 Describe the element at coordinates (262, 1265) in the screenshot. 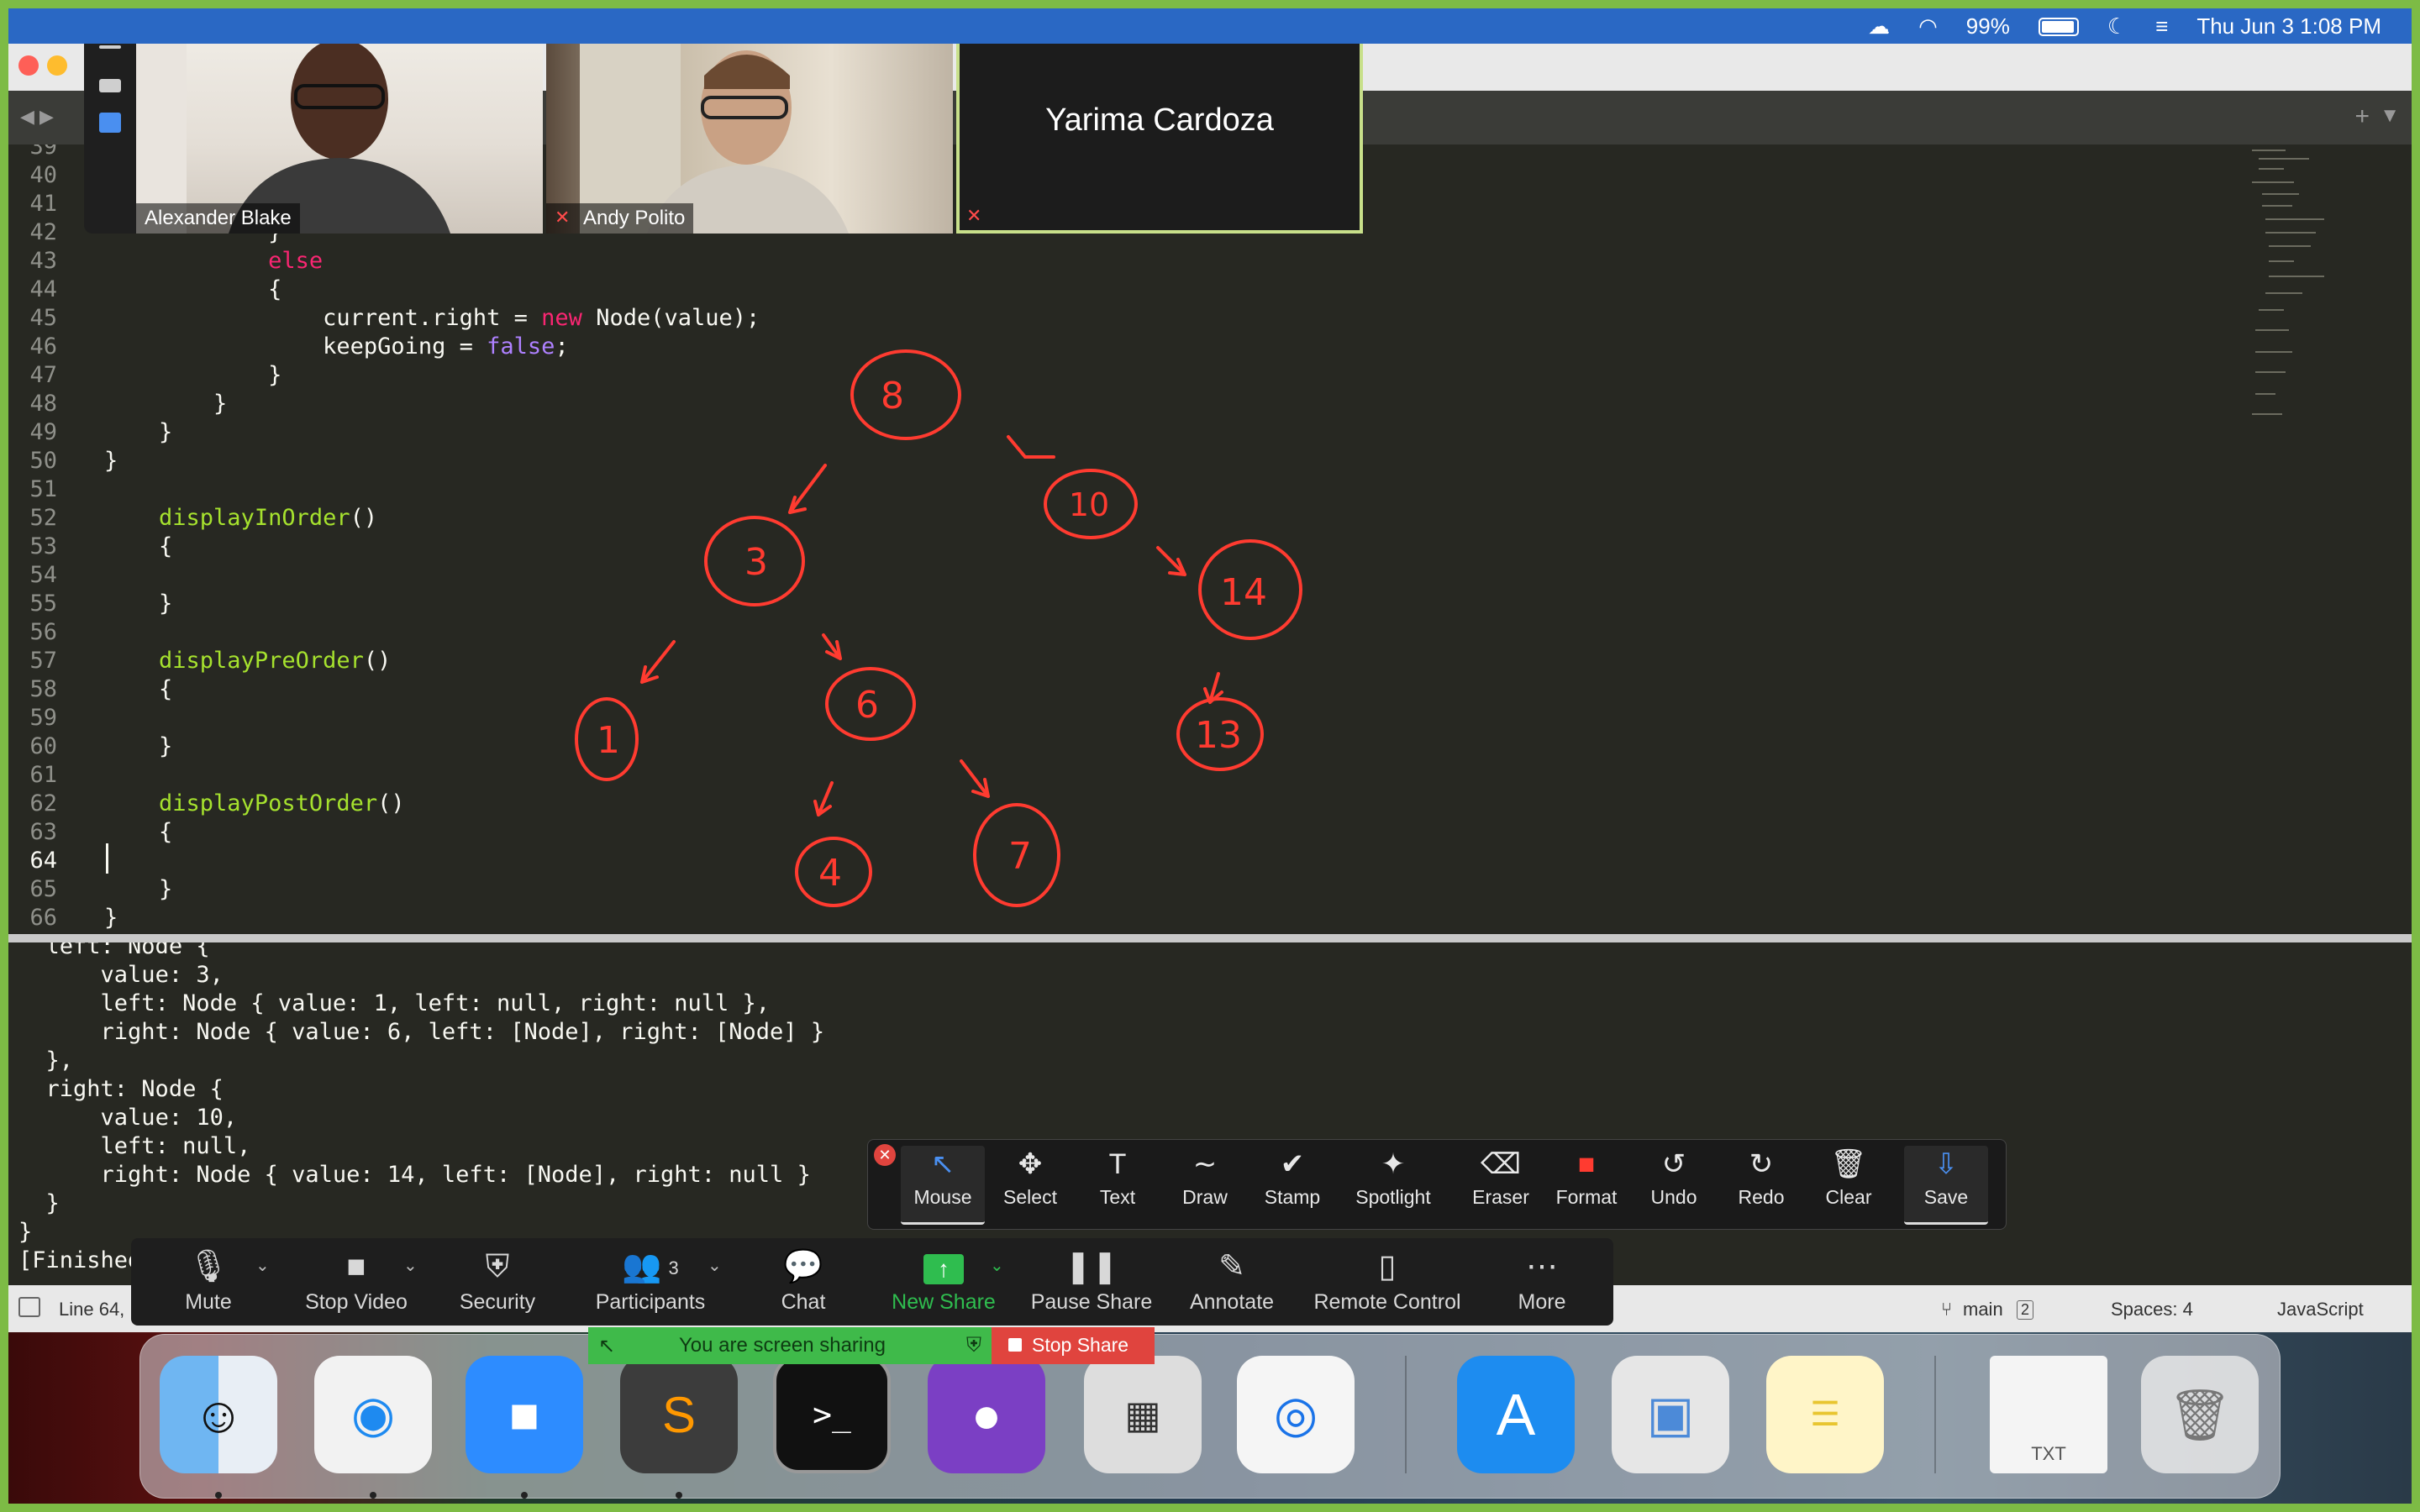

I see `audio-options-chevron-icon: ⌄` at that location.